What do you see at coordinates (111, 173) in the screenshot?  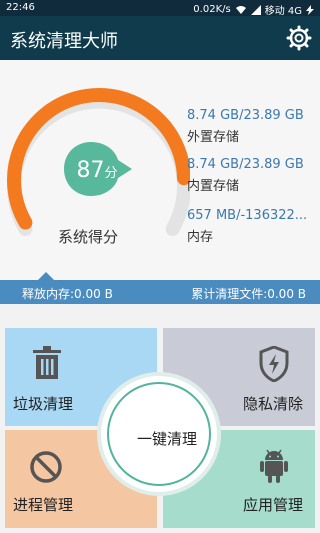 I see `score-unit: 分` at bounding box center [111, 173].